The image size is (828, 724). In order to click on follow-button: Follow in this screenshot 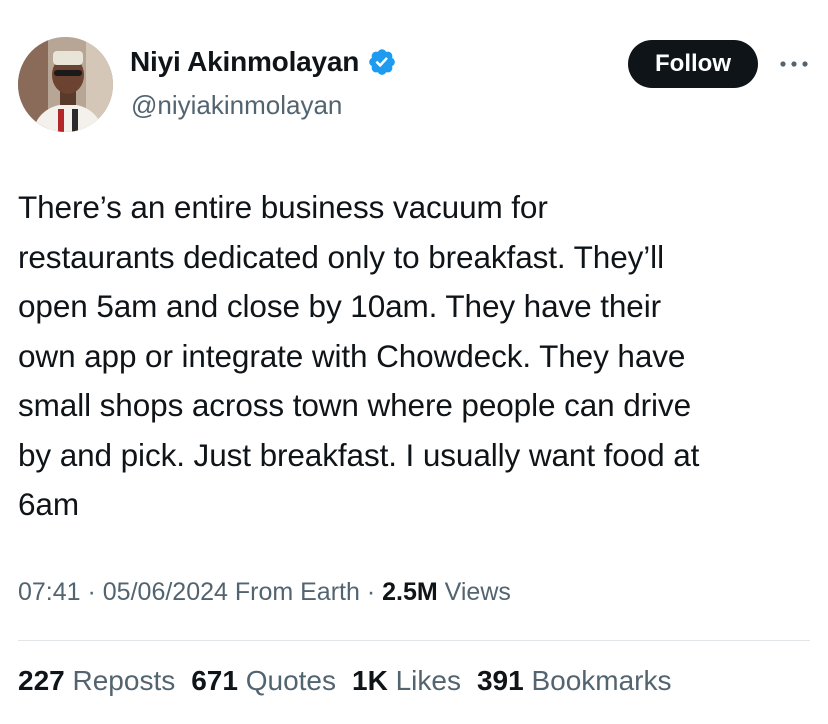, I will do `click(693, 64)`.